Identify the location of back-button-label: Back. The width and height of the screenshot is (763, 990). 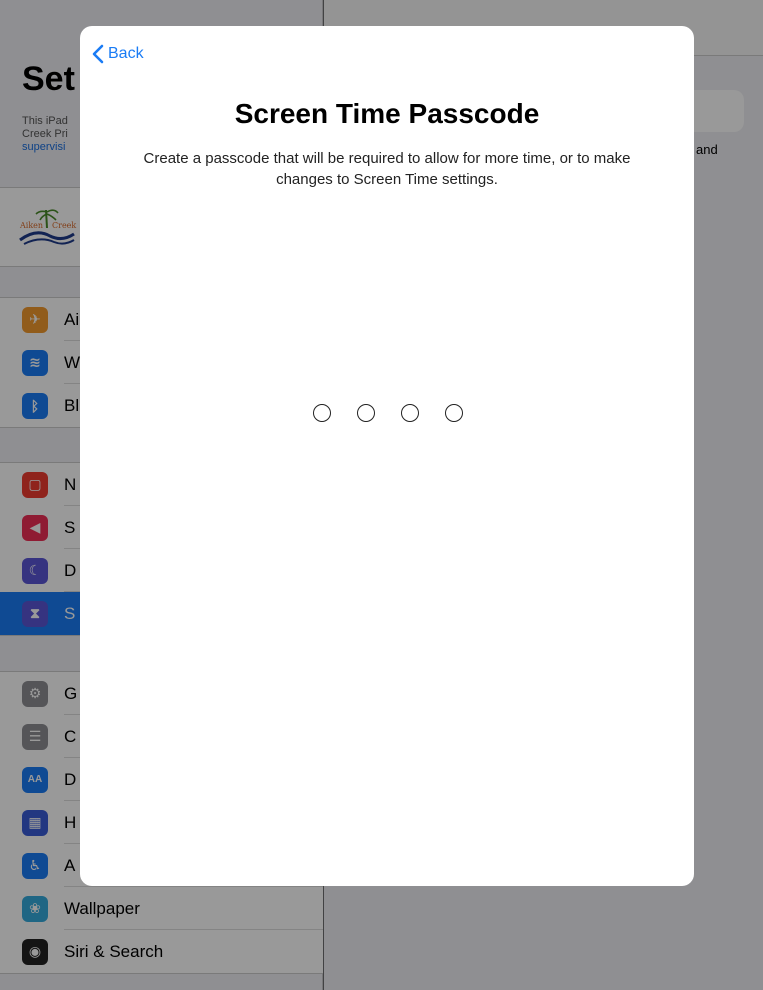
(126, 53).